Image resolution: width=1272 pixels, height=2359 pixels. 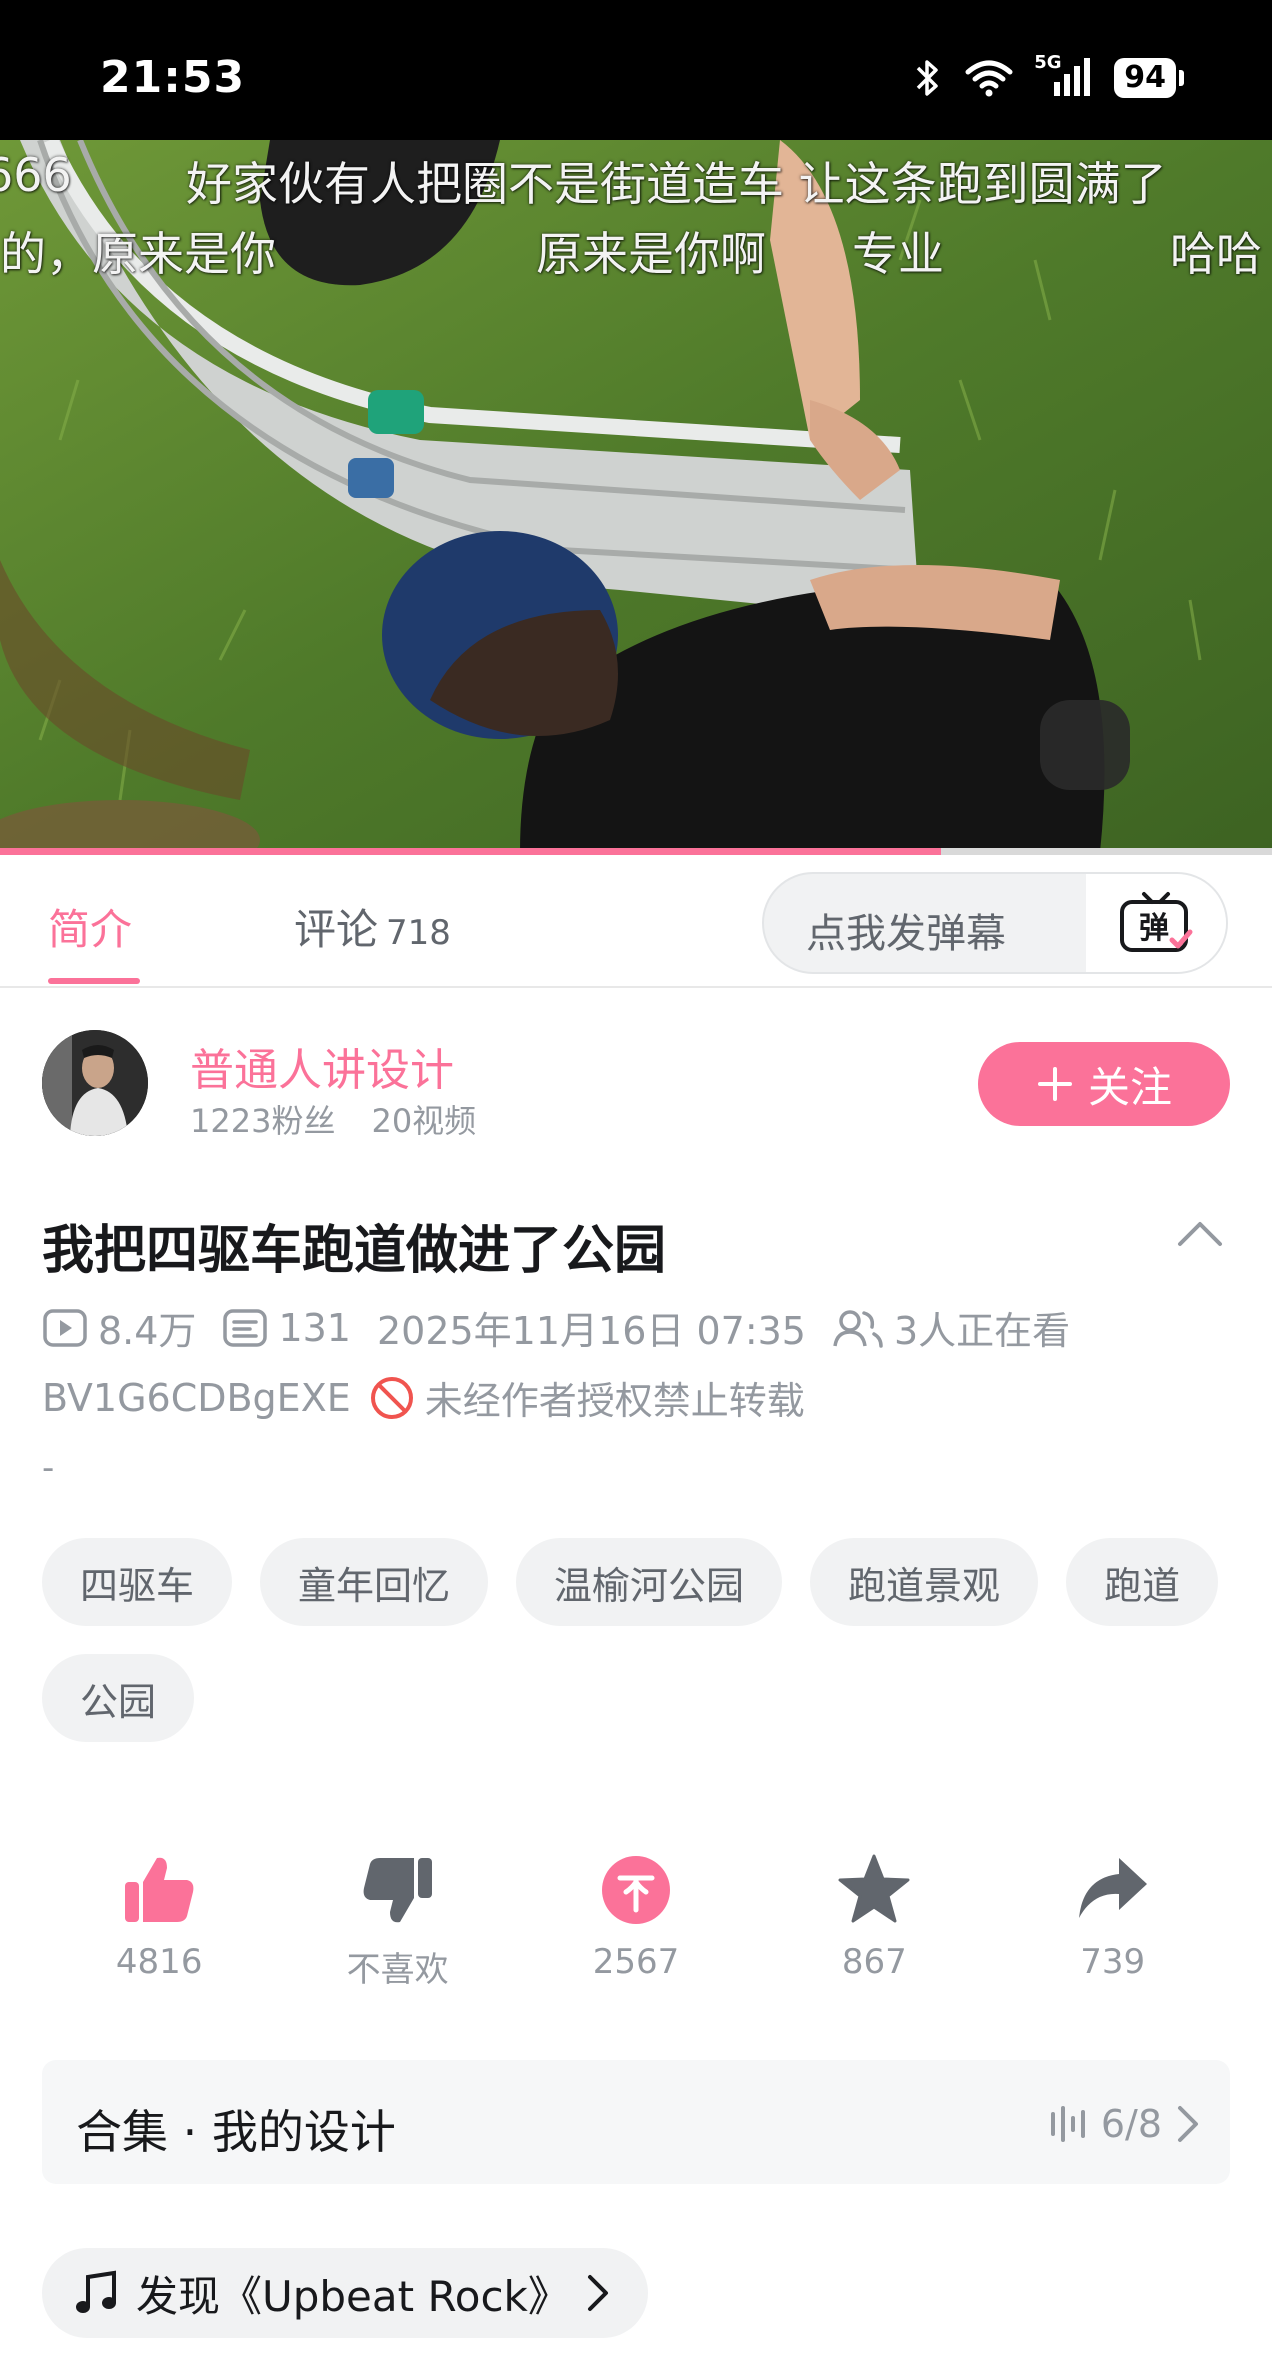 What do you see at coordinates (1054, 1084) in the screenshot?
I see `plus-icon` at bounding box center [1054, 1084].